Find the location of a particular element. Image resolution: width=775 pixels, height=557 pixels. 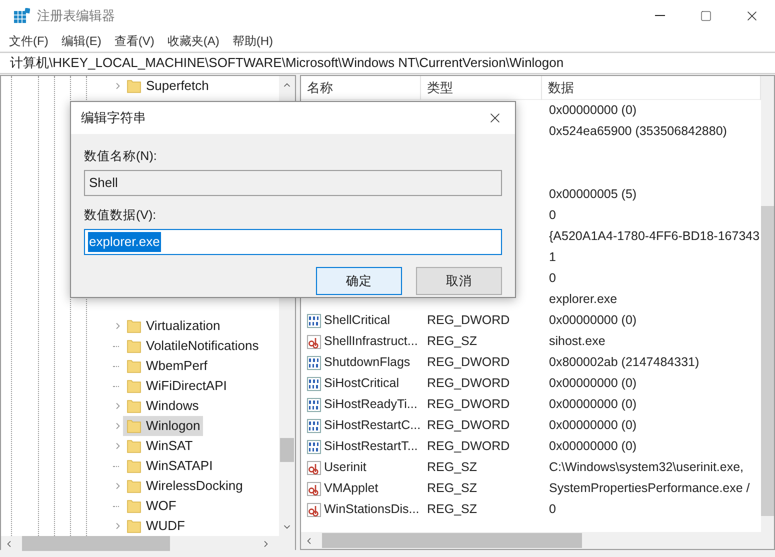

tree-item: Windows is located at coordinates (162, 406).